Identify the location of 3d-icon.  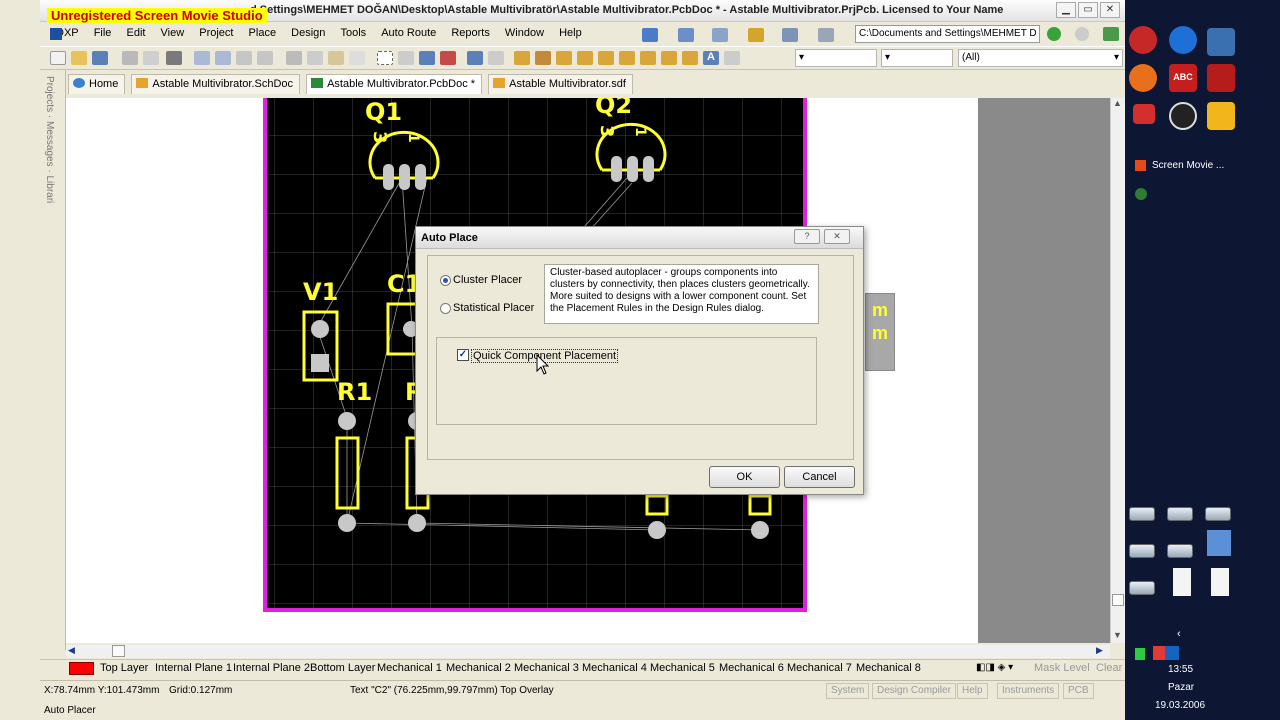
(174, 58).